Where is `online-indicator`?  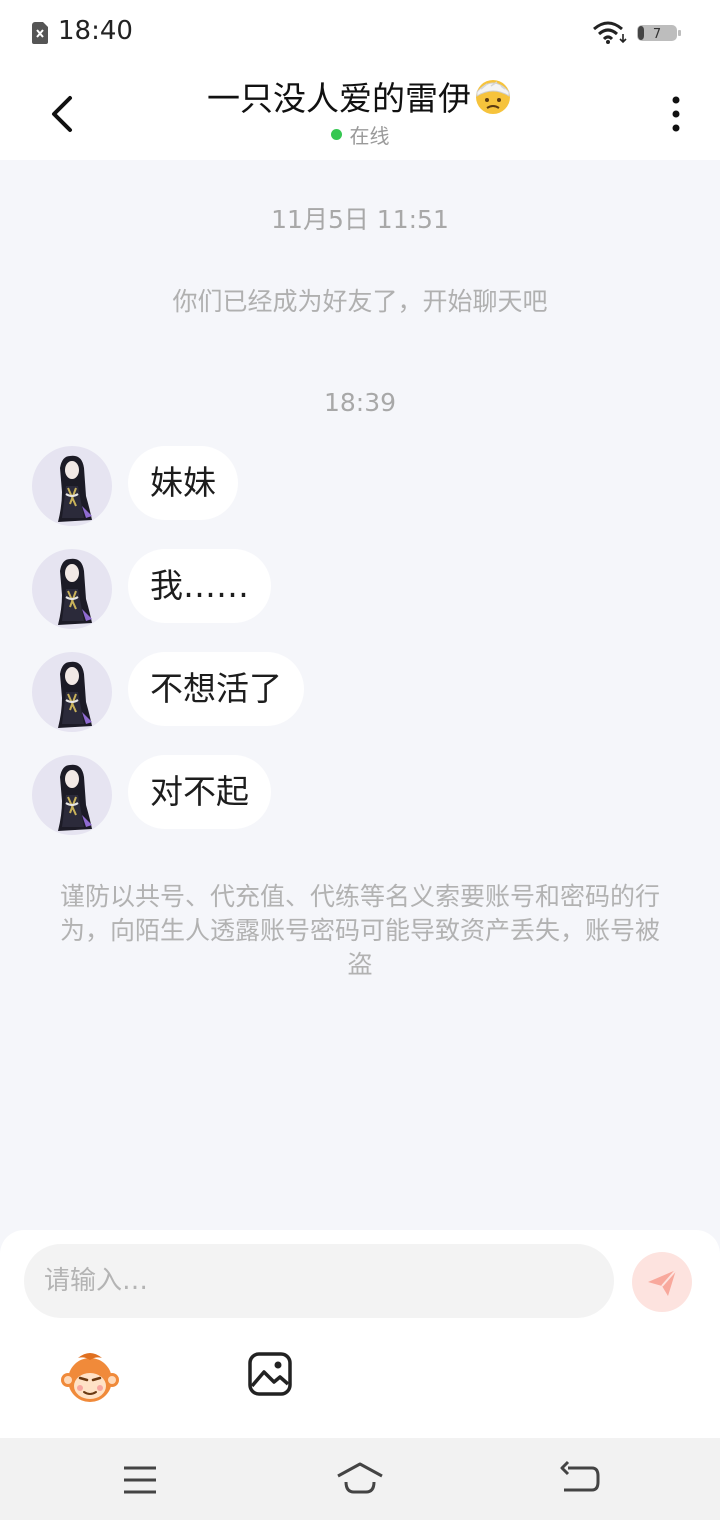
online-indicator is located at coordinates (336, 134).